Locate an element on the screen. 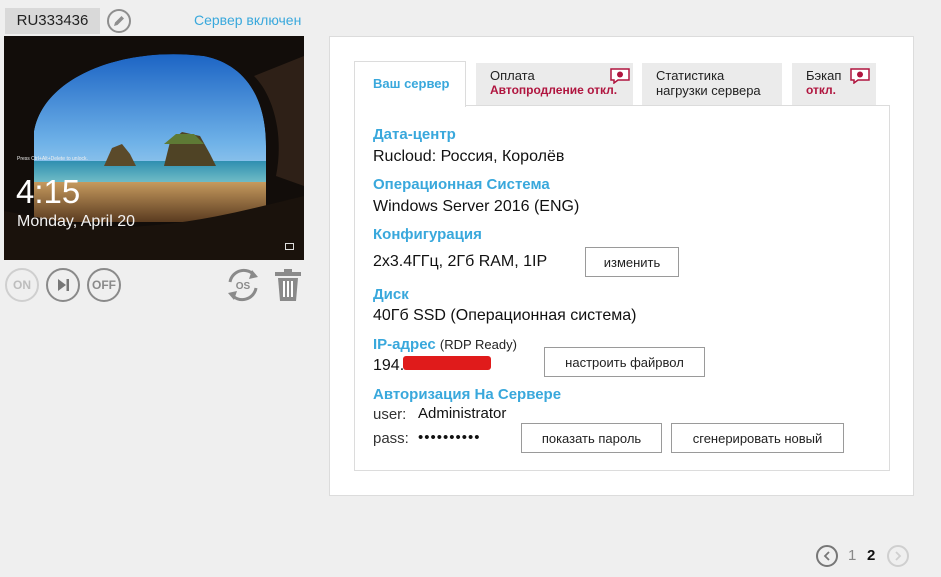 The height and width of the screenshot is (577, 941). reboot-button is located at coordinates (63, 285).